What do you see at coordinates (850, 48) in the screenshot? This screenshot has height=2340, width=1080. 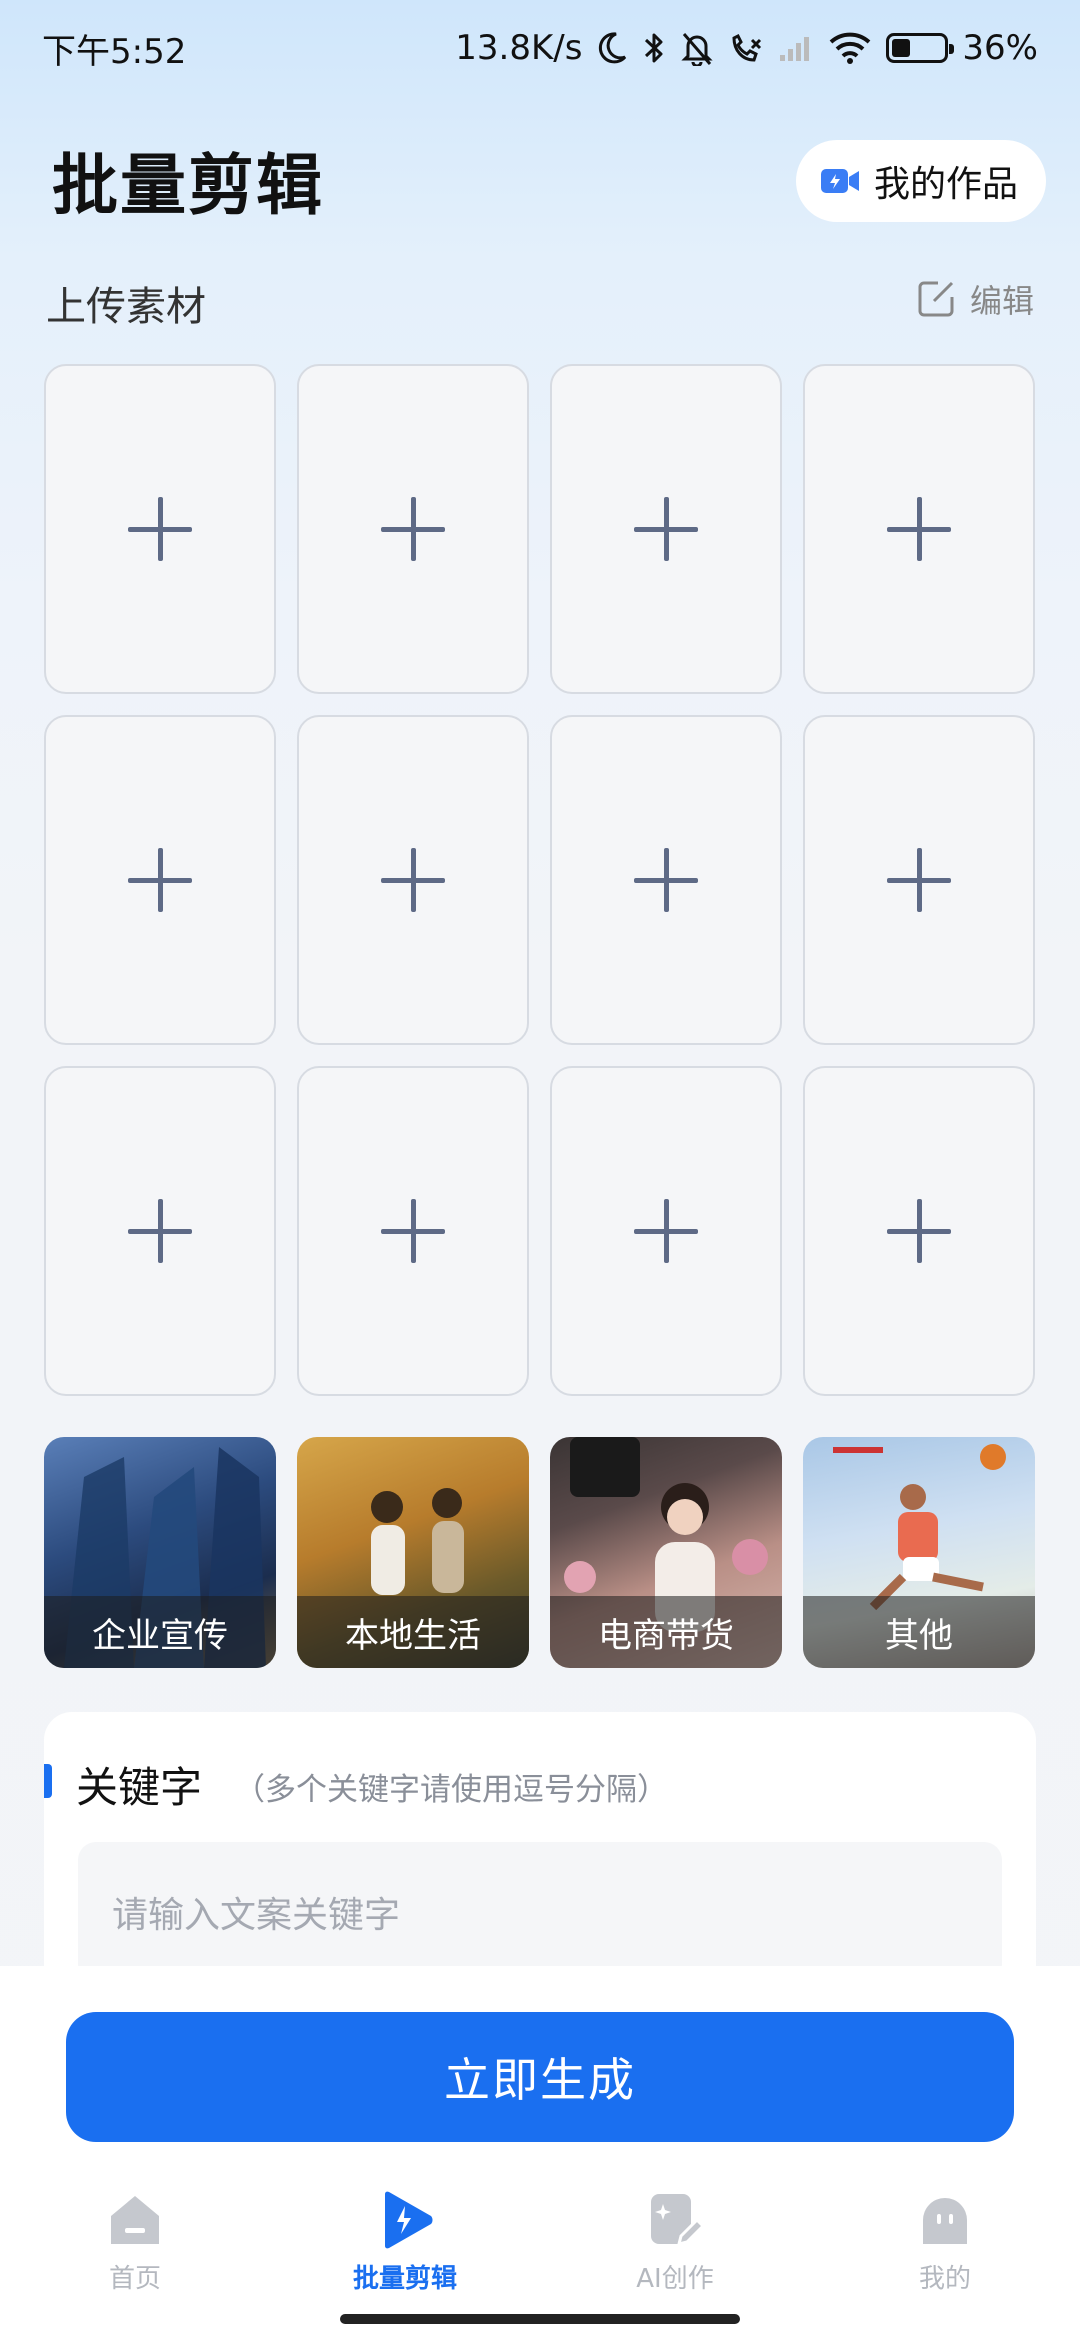 I see `wifi-icon` at bounding box center [850, 48].